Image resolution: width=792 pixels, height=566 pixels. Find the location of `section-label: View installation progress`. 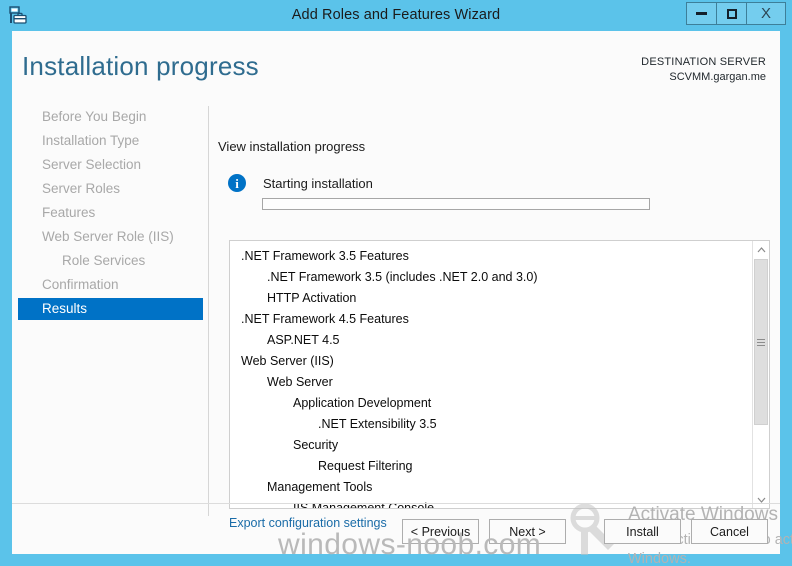

section-label: View installation progress is located at coordinates (292, 146).